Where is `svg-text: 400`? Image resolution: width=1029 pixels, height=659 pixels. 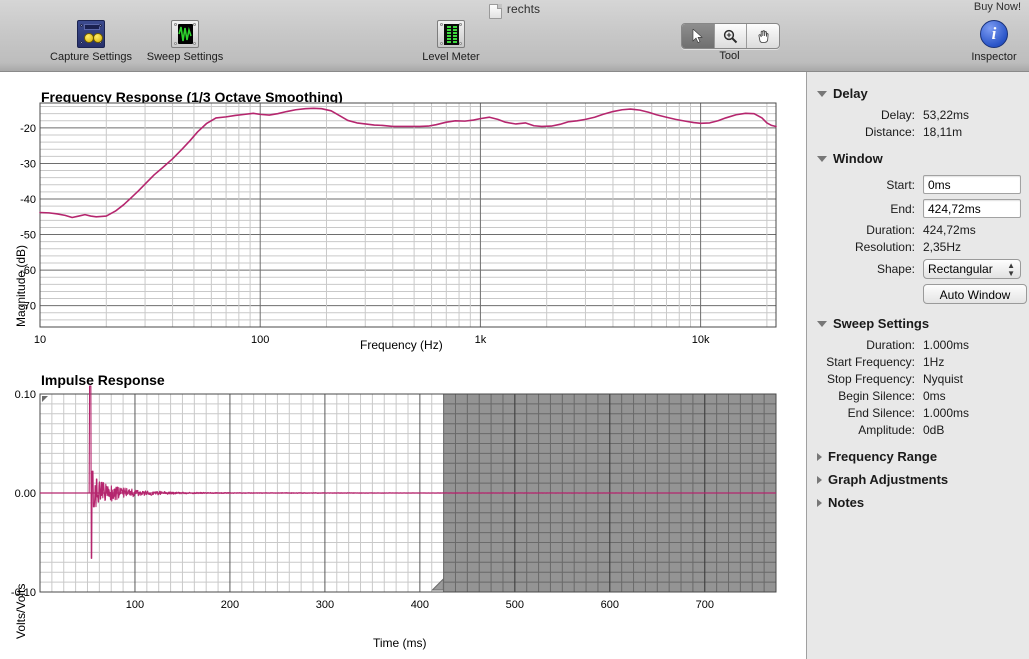
svg-text: 400 is located at coordinates (420, 605).